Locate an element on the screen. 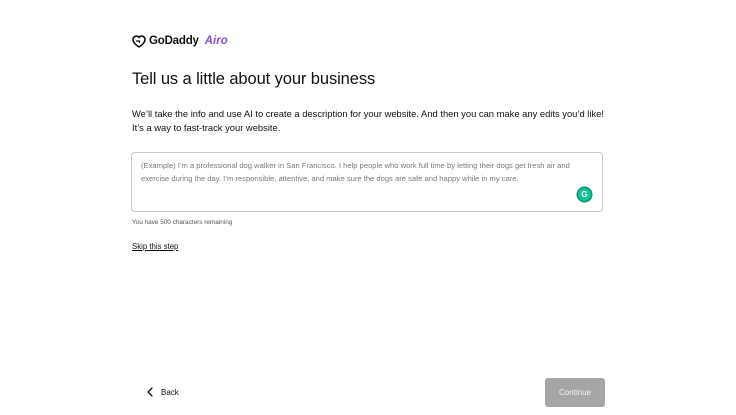 The image size is (736, 415). godaddy-airo-logo: GoDaddy Airo is located at coordinates (180, 41).